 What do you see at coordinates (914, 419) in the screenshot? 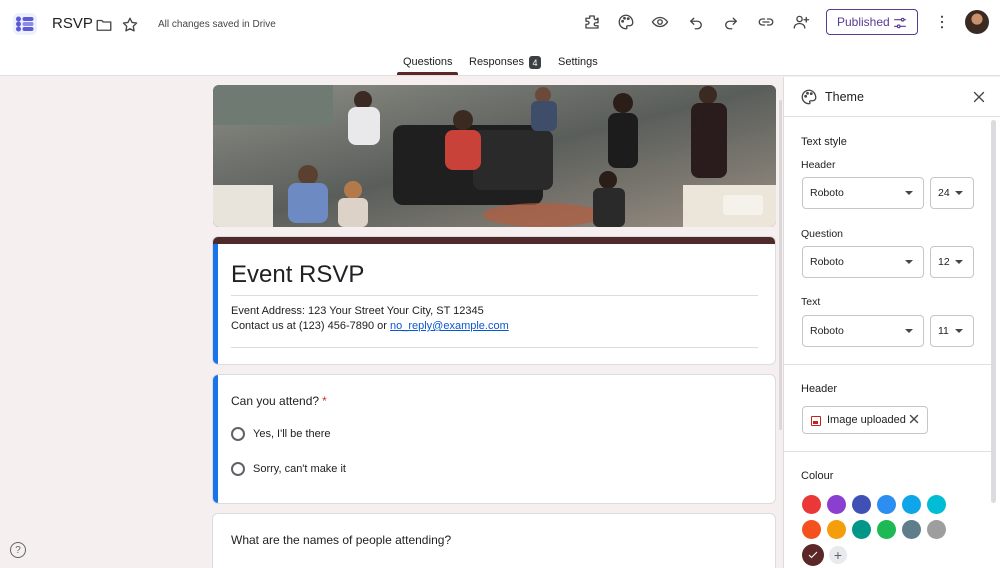
I see `remove-image-icon` at bounding box center [914, 419].